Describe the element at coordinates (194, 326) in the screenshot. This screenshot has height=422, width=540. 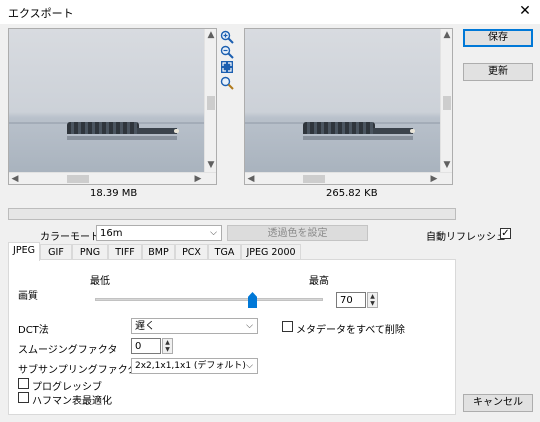
I see `dct-select: 遅く ⌵` at that location.